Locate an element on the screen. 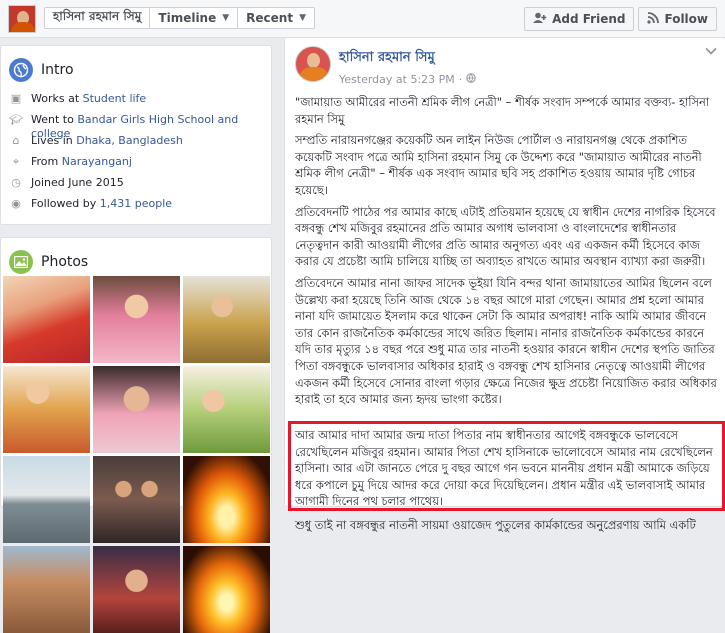 This screenshot has width=725, height=633. post-author-avatar is located at coordinates (313, 64).